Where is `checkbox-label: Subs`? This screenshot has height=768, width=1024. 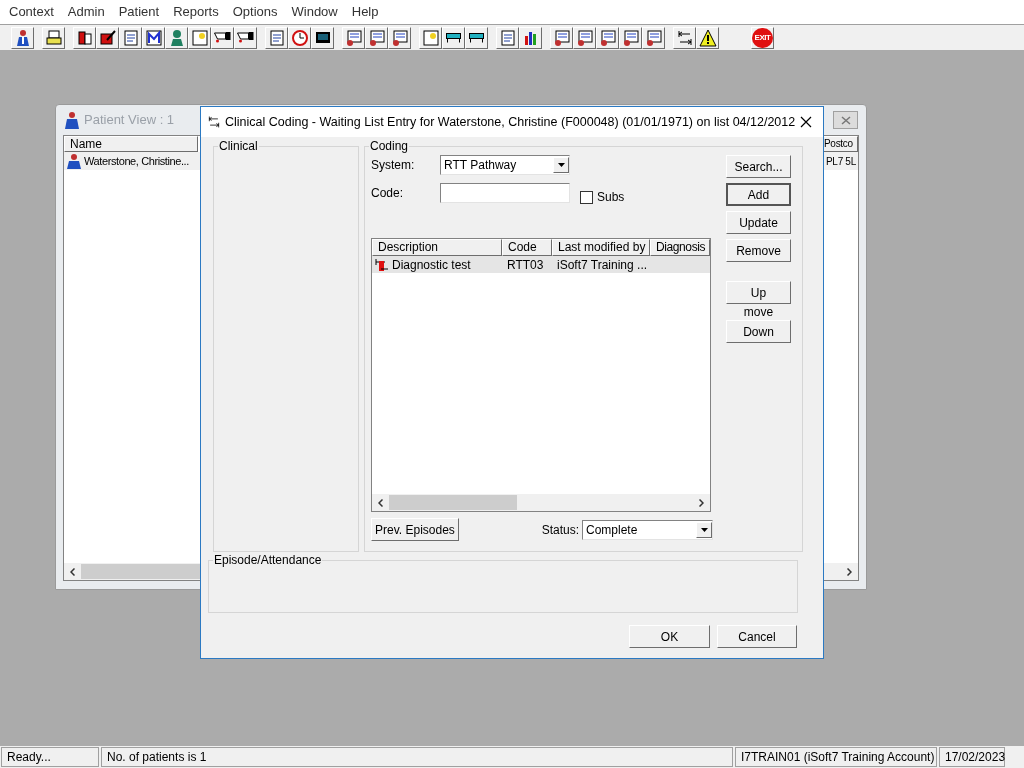 checkbox-label: Subs is located at coordinates (611, 197).